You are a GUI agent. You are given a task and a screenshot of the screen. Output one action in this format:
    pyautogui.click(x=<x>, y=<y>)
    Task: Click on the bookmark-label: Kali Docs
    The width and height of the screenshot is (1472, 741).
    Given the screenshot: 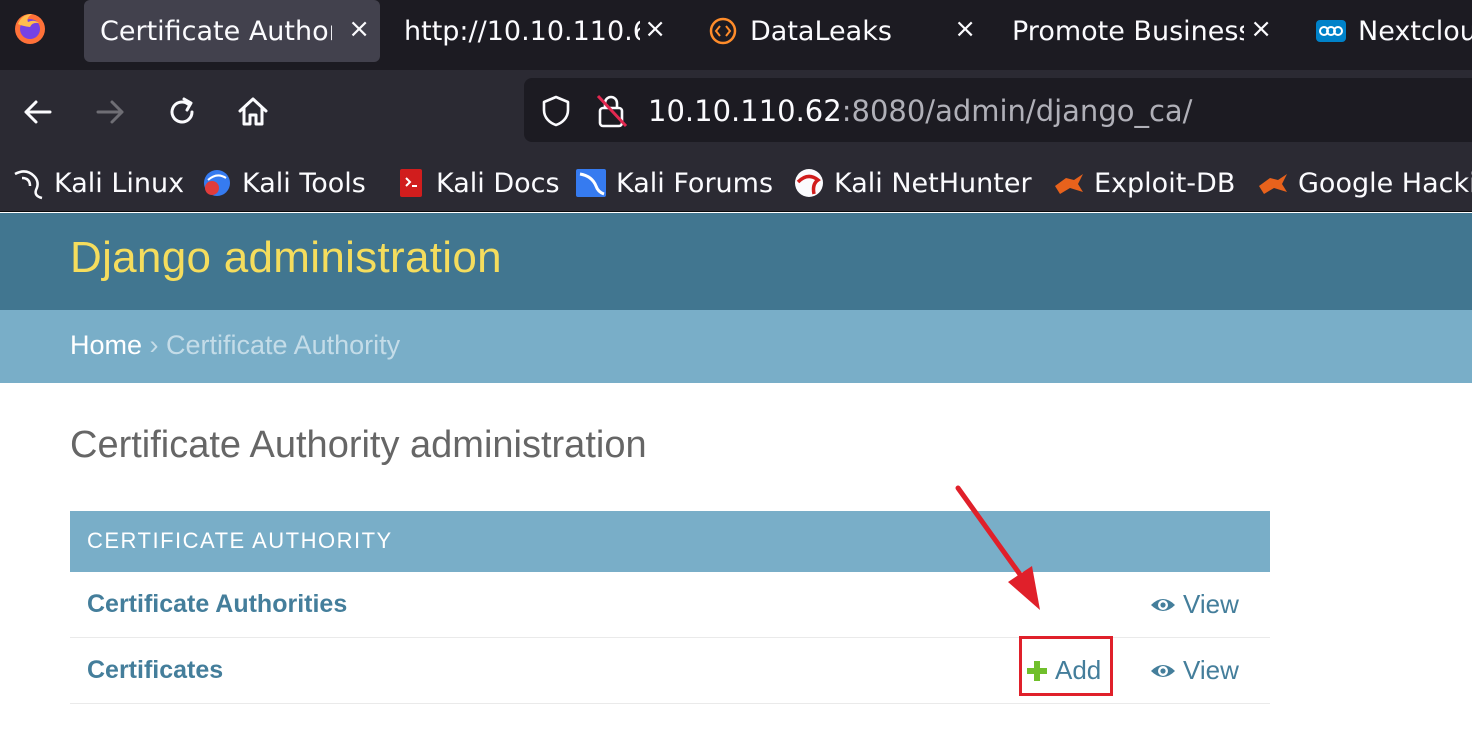 What is the action you would take?
    pyautogui.click(x=498, y=183)
    